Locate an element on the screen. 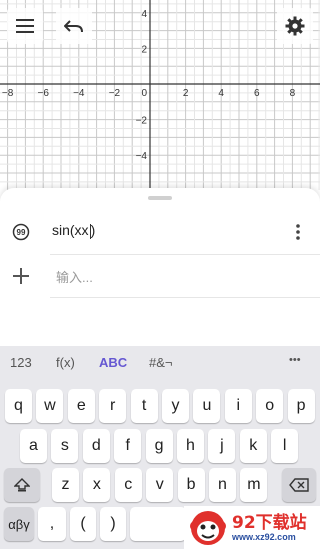  tab-symbols: #&¬ is located at coordinates (161, 362).